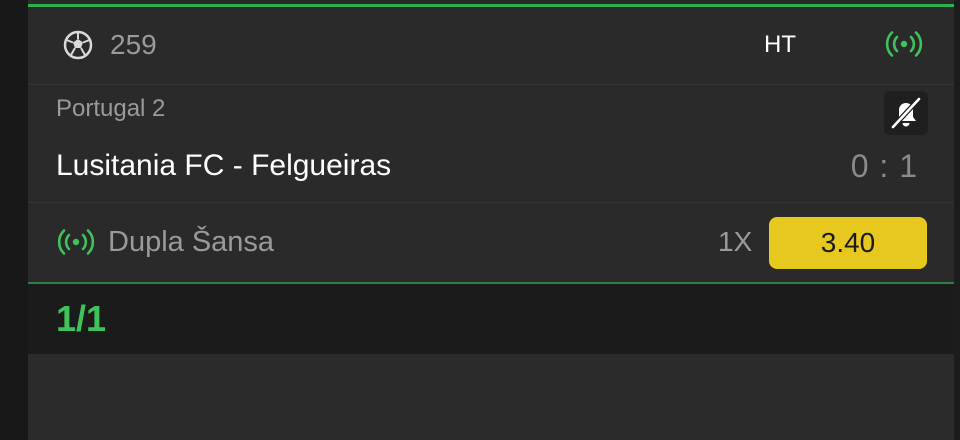 This screenshot has height=440, width=960. What do you see at coordinates (735, 241) in the screenshot?
I see `selection-label: 1X` at bounding box center [735, 241].